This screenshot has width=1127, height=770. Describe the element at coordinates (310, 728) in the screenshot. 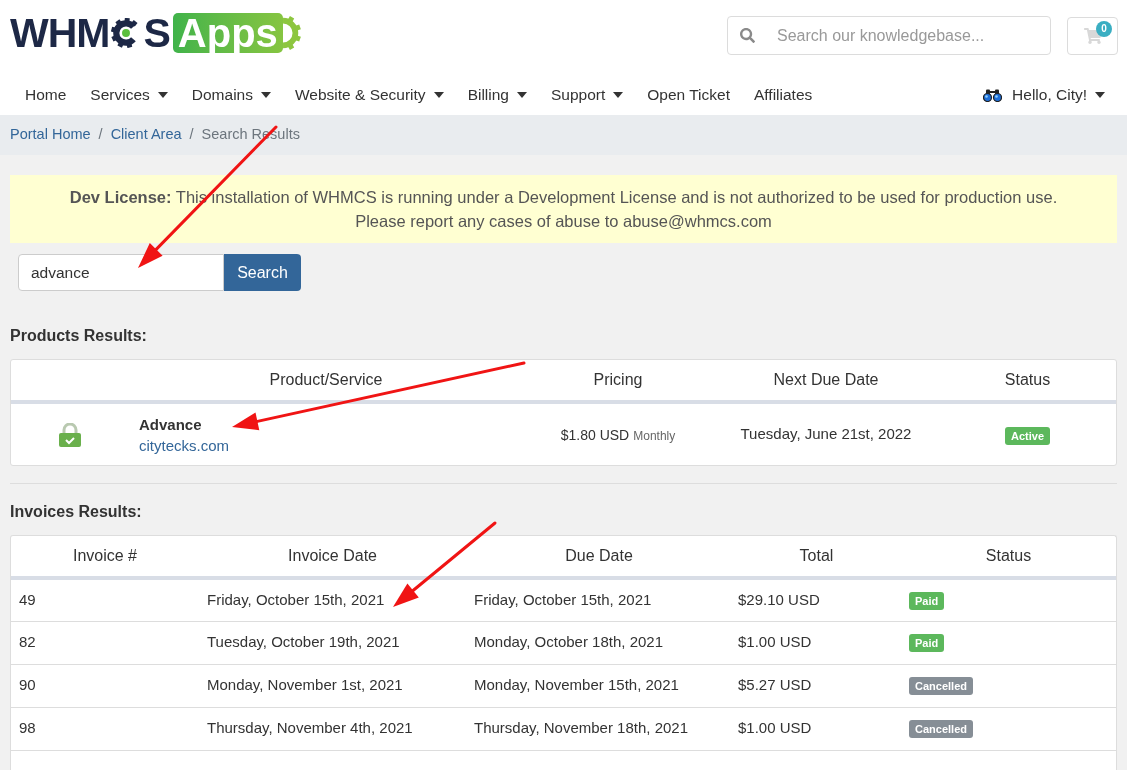

I see `table-cell: Thursday, November 4th, 2021` at that location.